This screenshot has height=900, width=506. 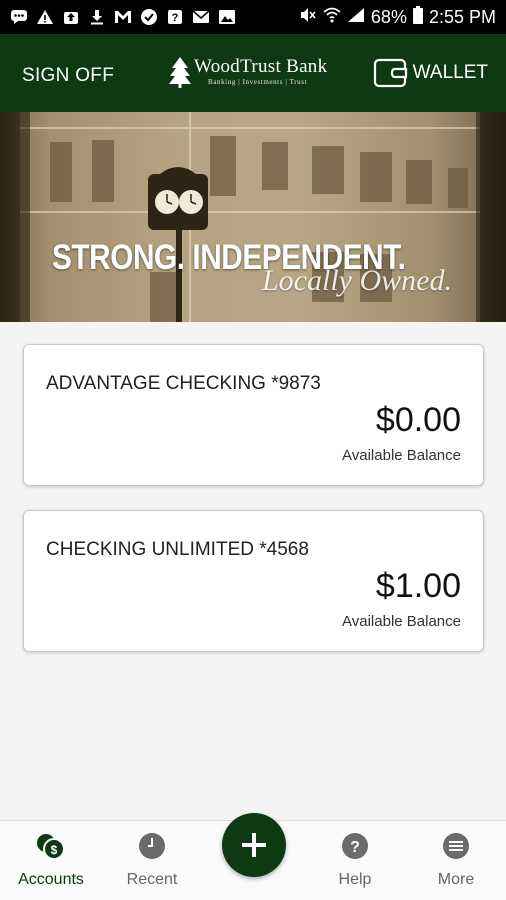 I want to click on upload-icon, so click(x=71, y=17).